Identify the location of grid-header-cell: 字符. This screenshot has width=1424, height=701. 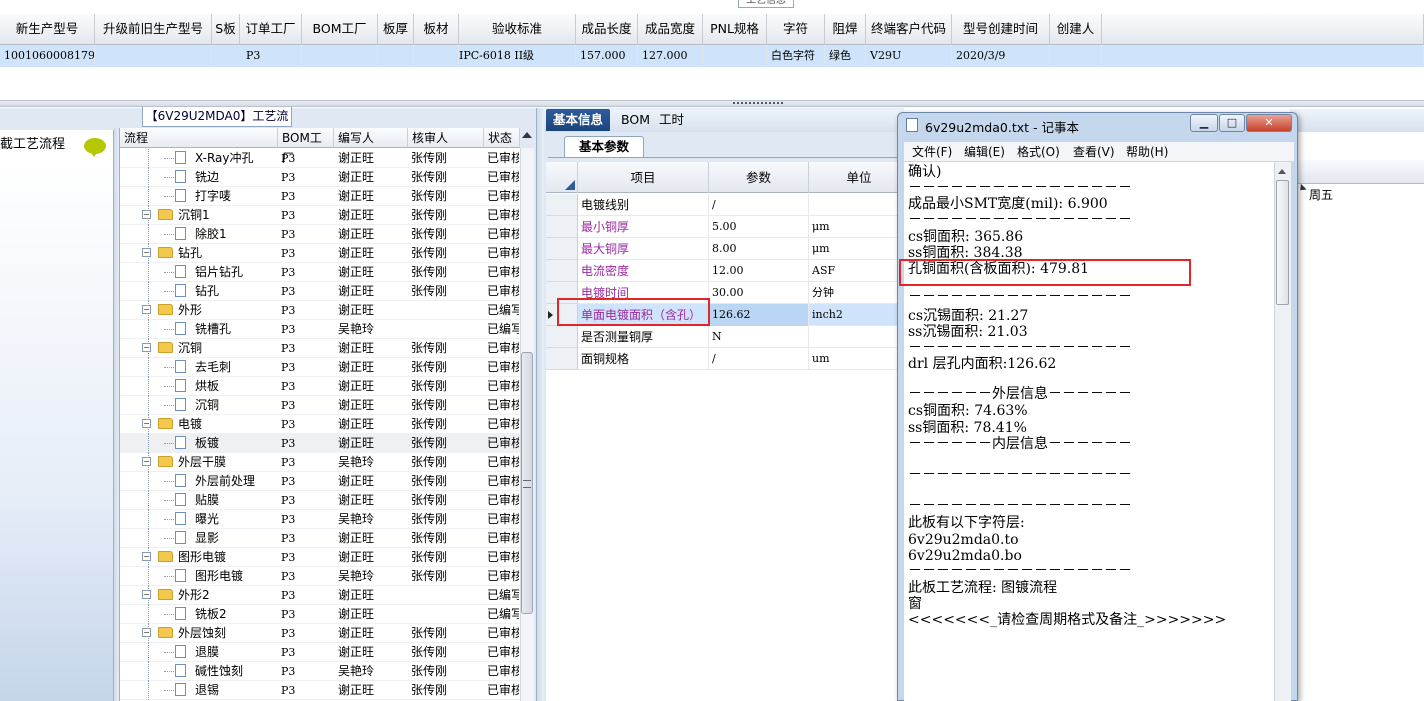
(796, 29).